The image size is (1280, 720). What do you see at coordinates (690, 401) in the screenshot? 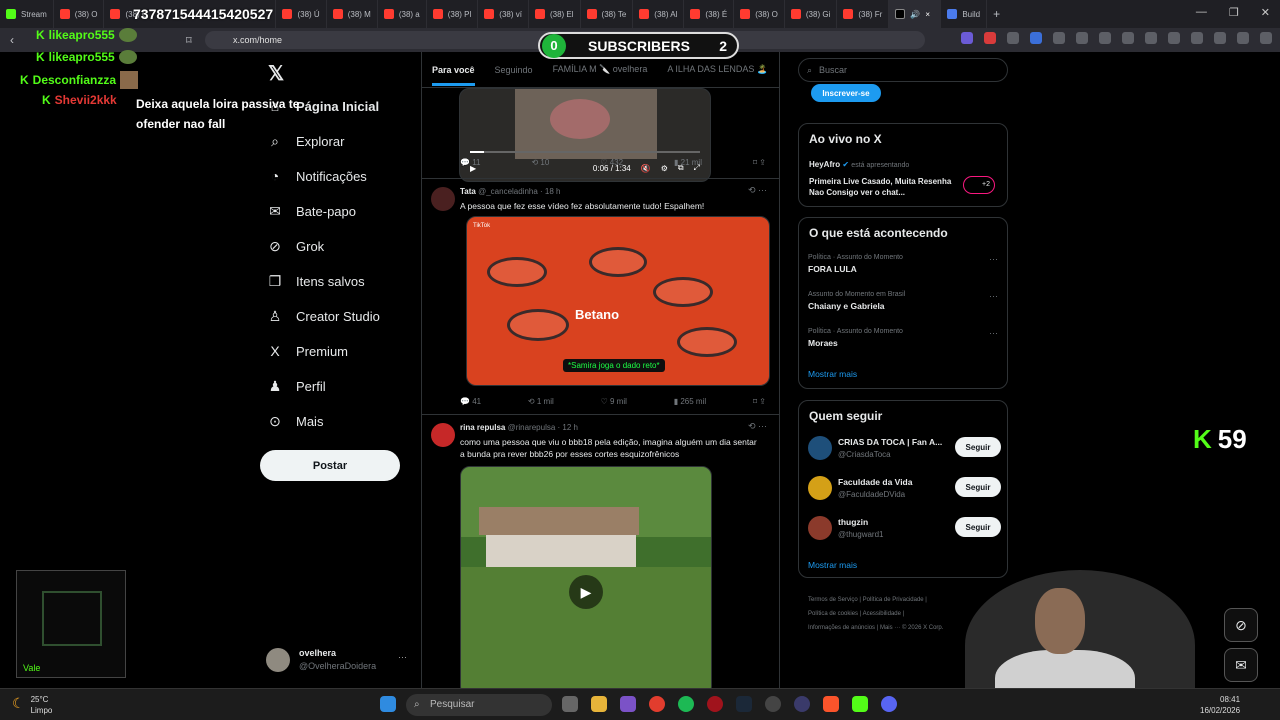
I see `views-button: ▮ 265 mil` at bounding box center [690, 401].